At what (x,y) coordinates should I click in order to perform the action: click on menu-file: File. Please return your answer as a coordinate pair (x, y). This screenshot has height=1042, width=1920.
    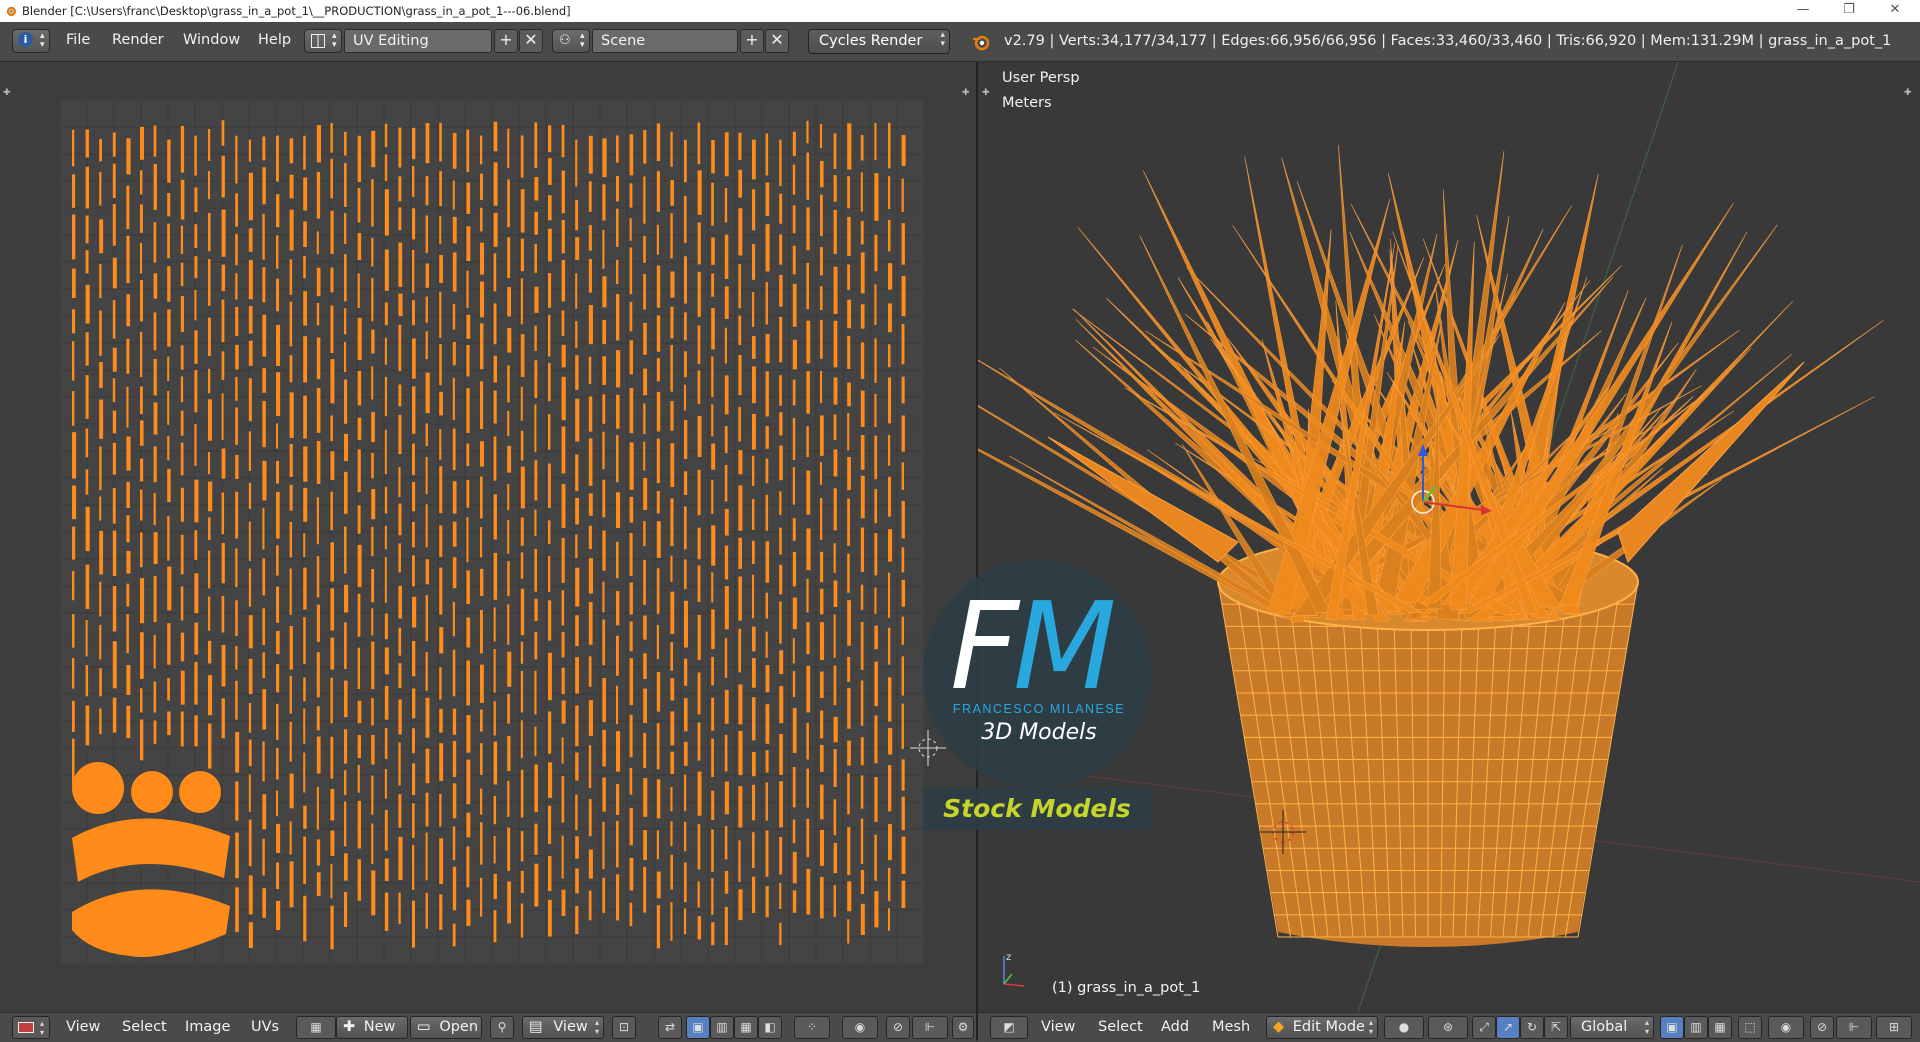
    Looking at the image, I should click on (78, 40).